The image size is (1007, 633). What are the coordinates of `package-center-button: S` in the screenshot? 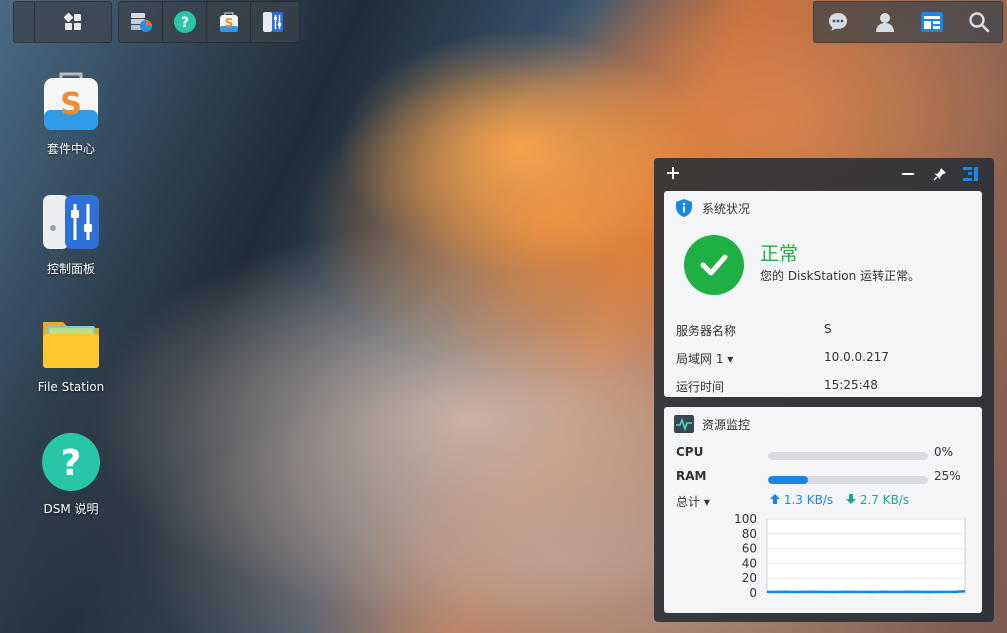 It's located at (229, 22).